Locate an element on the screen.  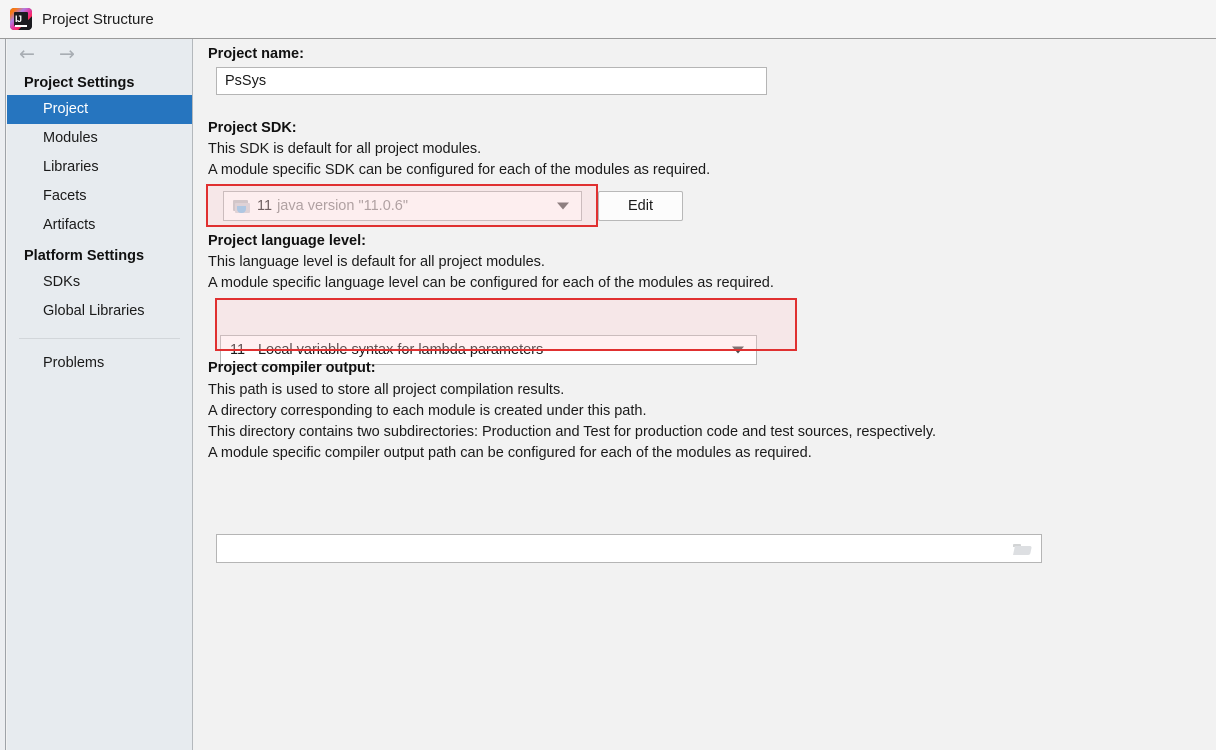
sidebar-item-artifacts: Artifacts is located at coordinates (99, 225).